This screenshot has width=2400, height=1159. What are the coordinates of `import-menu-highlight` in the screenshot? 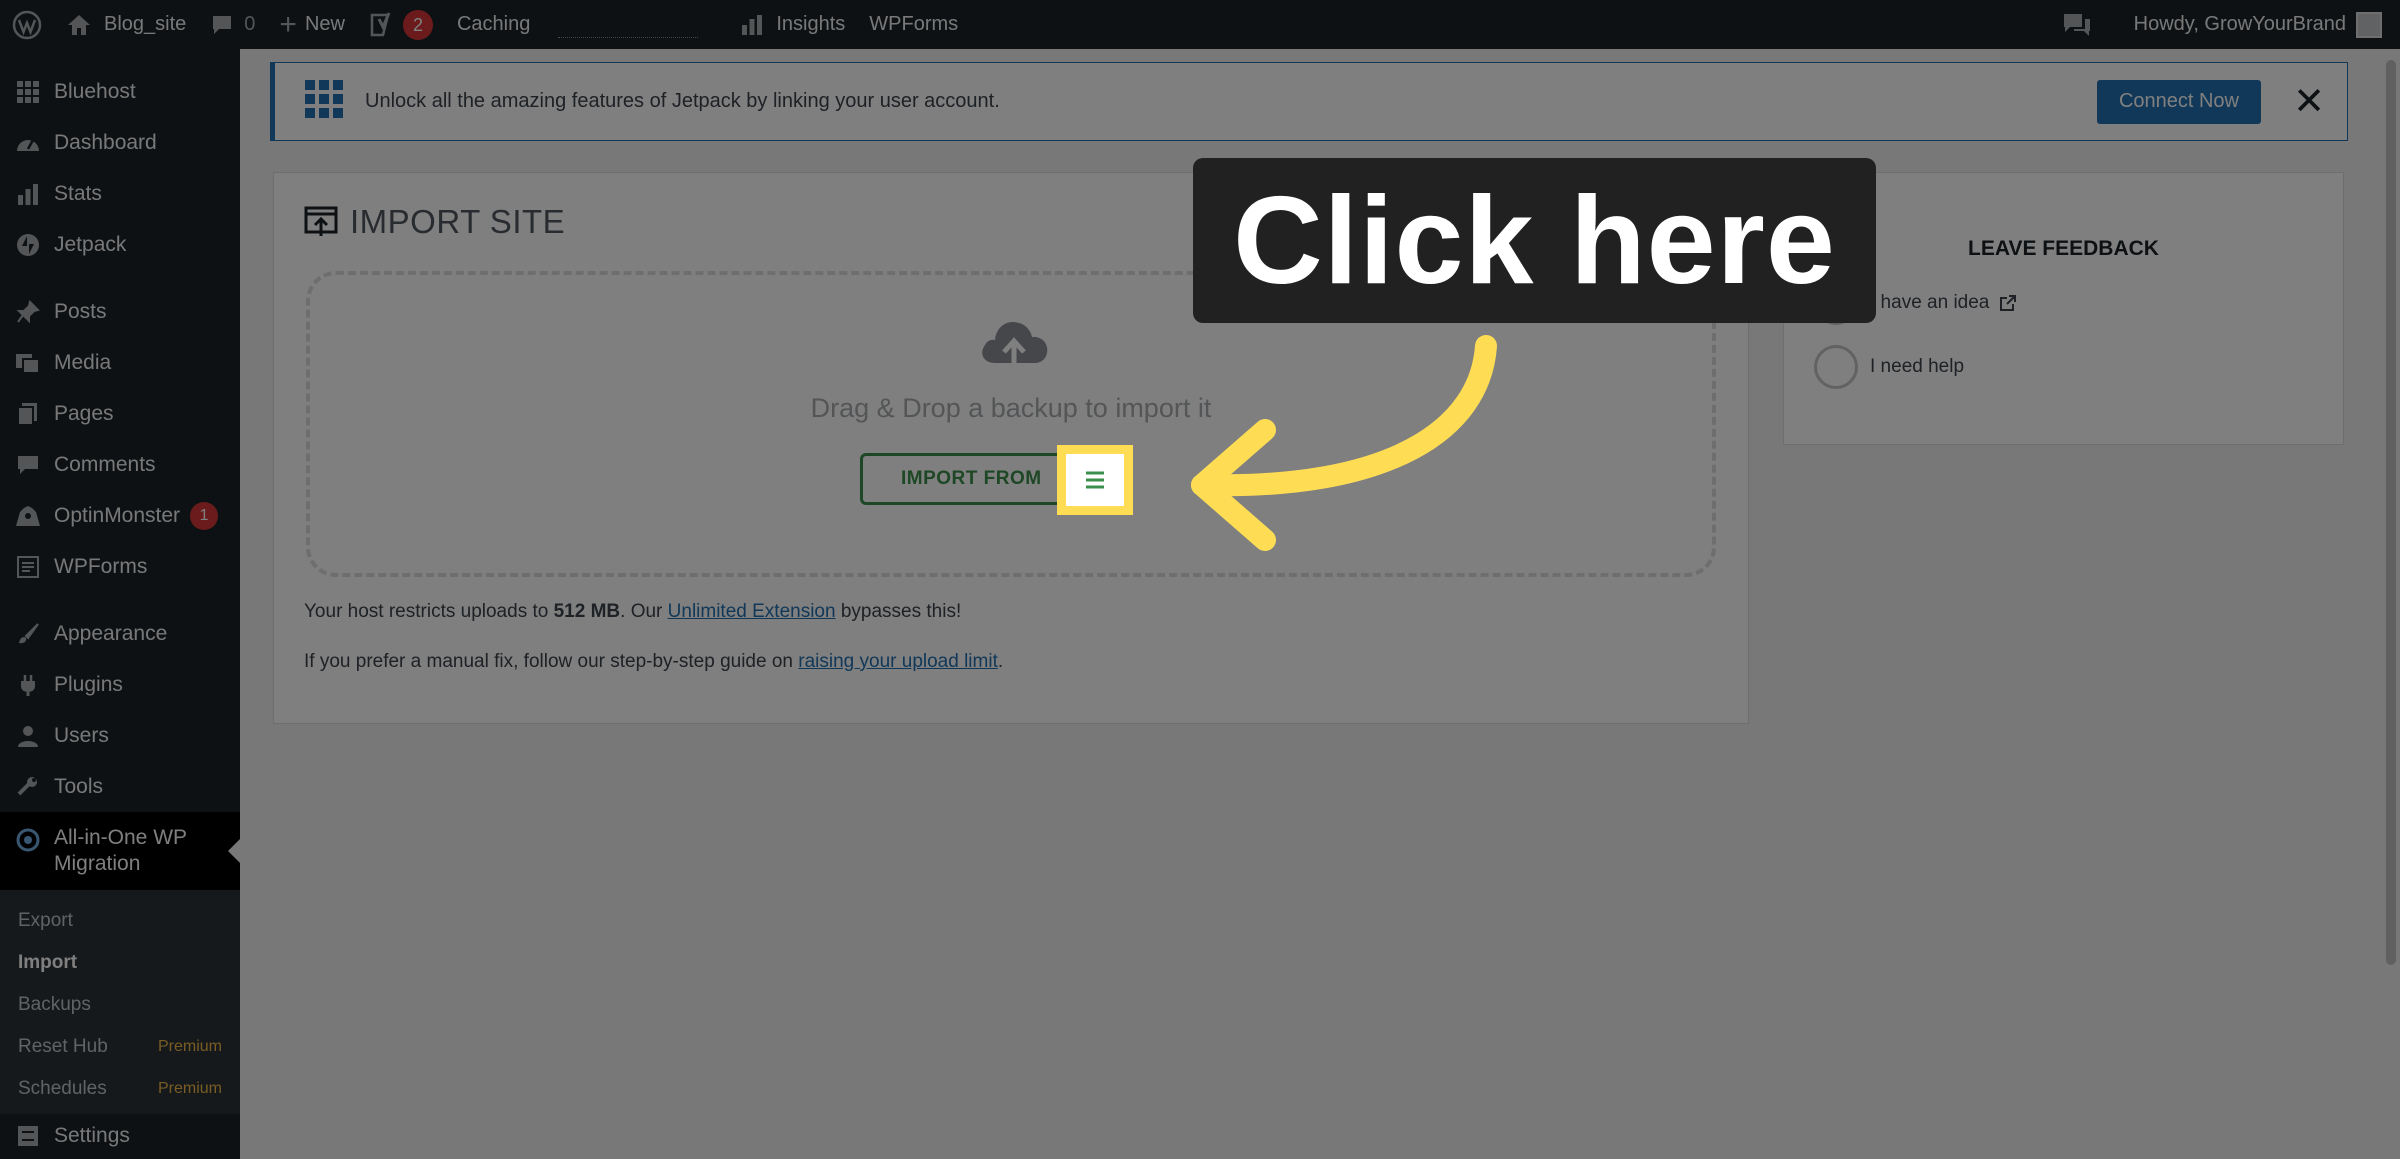 It's located at (1095, 480).